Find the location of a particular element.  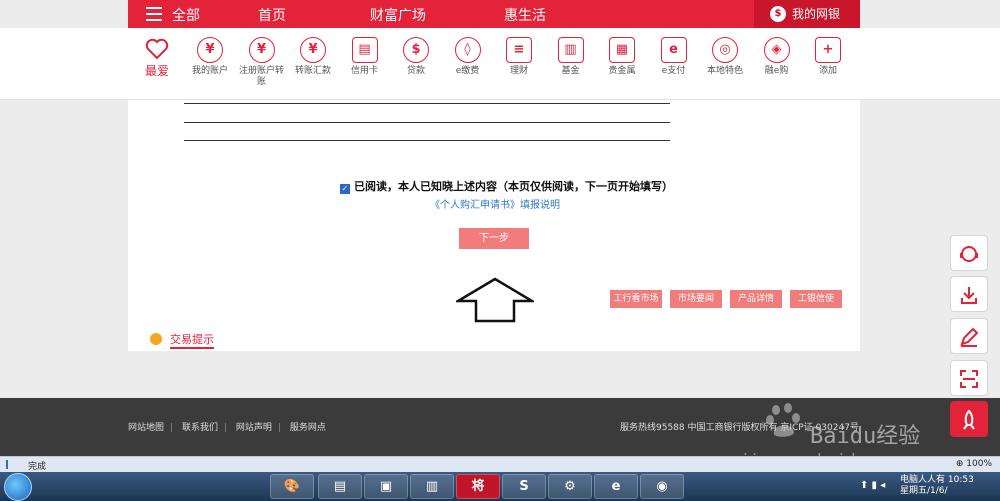

quick-link-market-view: 工行看市场 is located at coordinates (636, 299).